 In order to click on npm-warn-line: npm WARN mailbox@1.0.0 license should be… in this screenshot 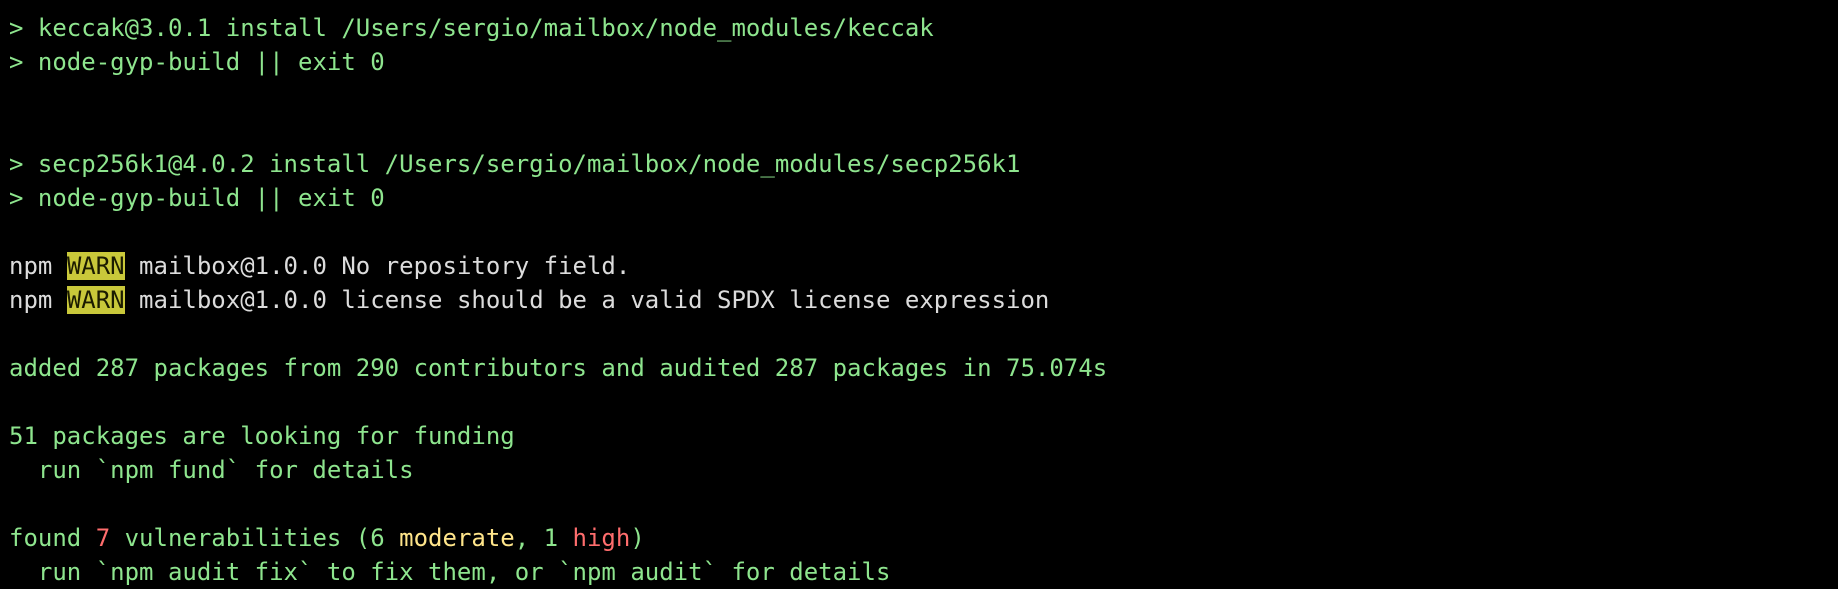, I will do `click(923, 300)`.